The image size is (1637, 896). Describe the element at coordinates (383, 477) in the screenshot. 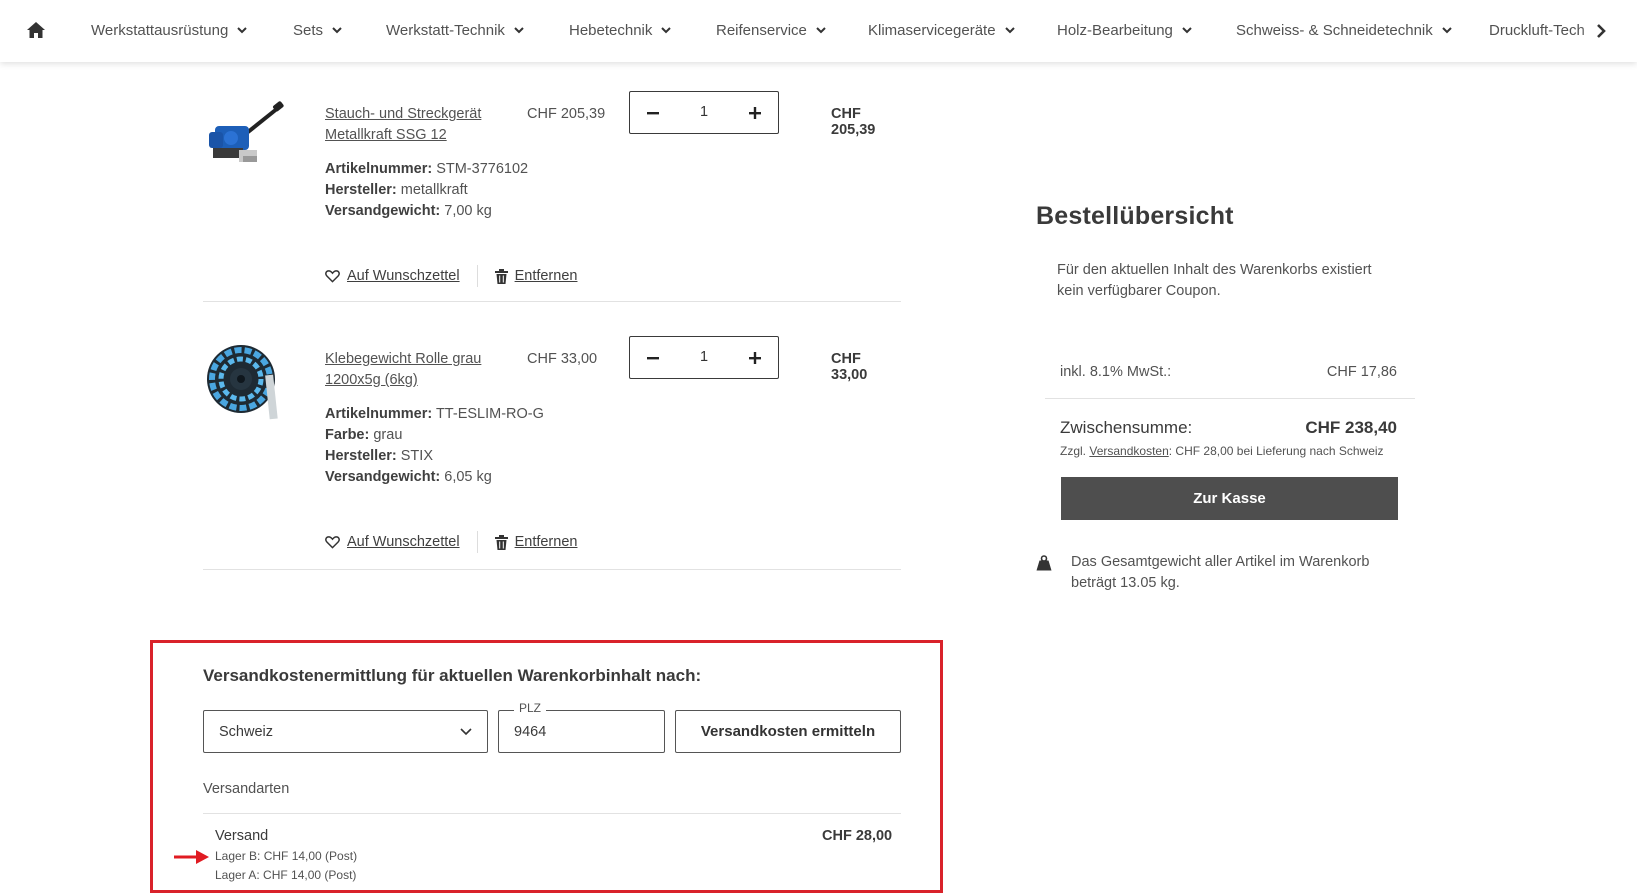

I see `attribute-label: Versandgewicht:` at that location.